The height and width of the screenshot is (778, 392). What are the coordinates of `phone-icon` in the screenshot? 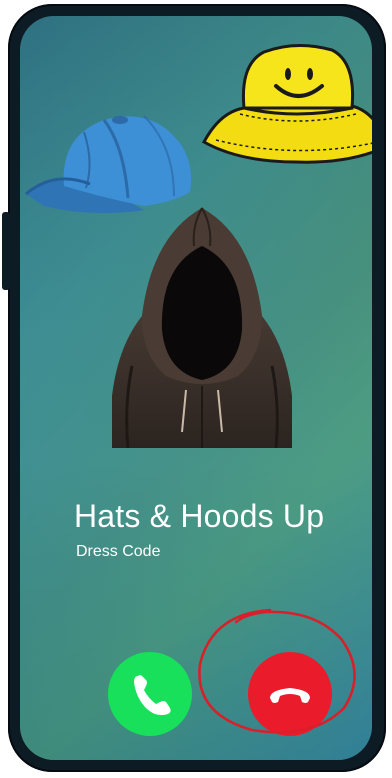 It's located at (152, 695).